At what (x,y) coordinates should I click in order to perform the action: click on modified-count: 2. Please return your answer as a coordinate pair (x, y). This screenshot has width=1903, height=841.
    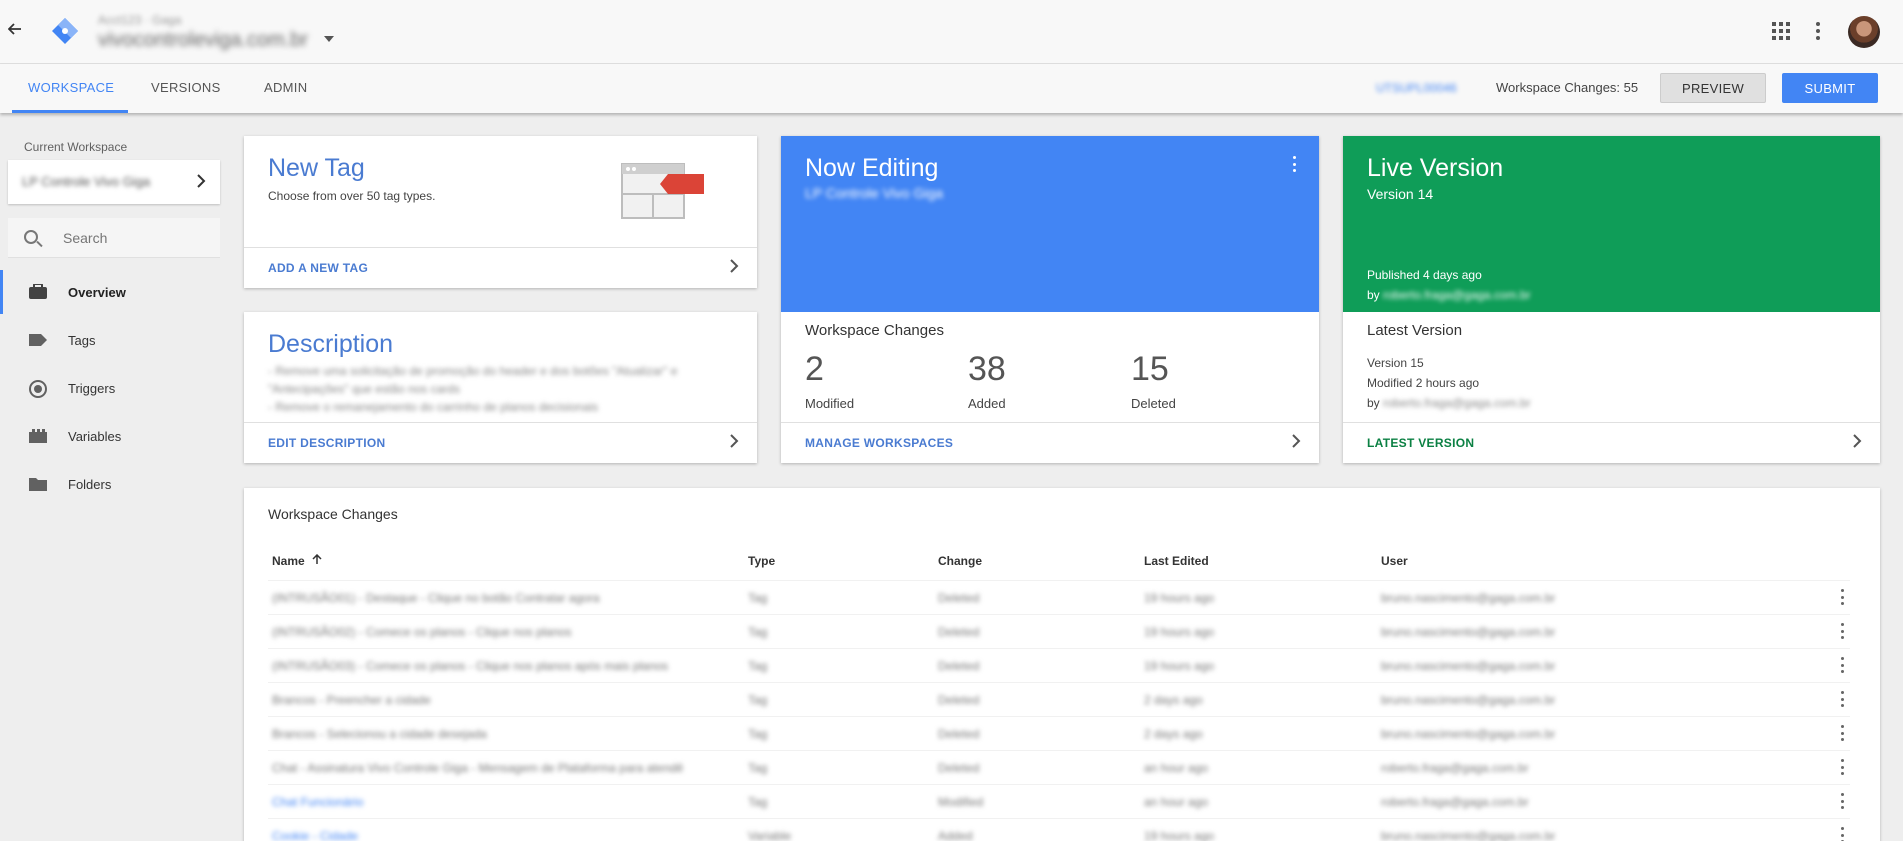
    Looking at the image, I should click on (814, 369).